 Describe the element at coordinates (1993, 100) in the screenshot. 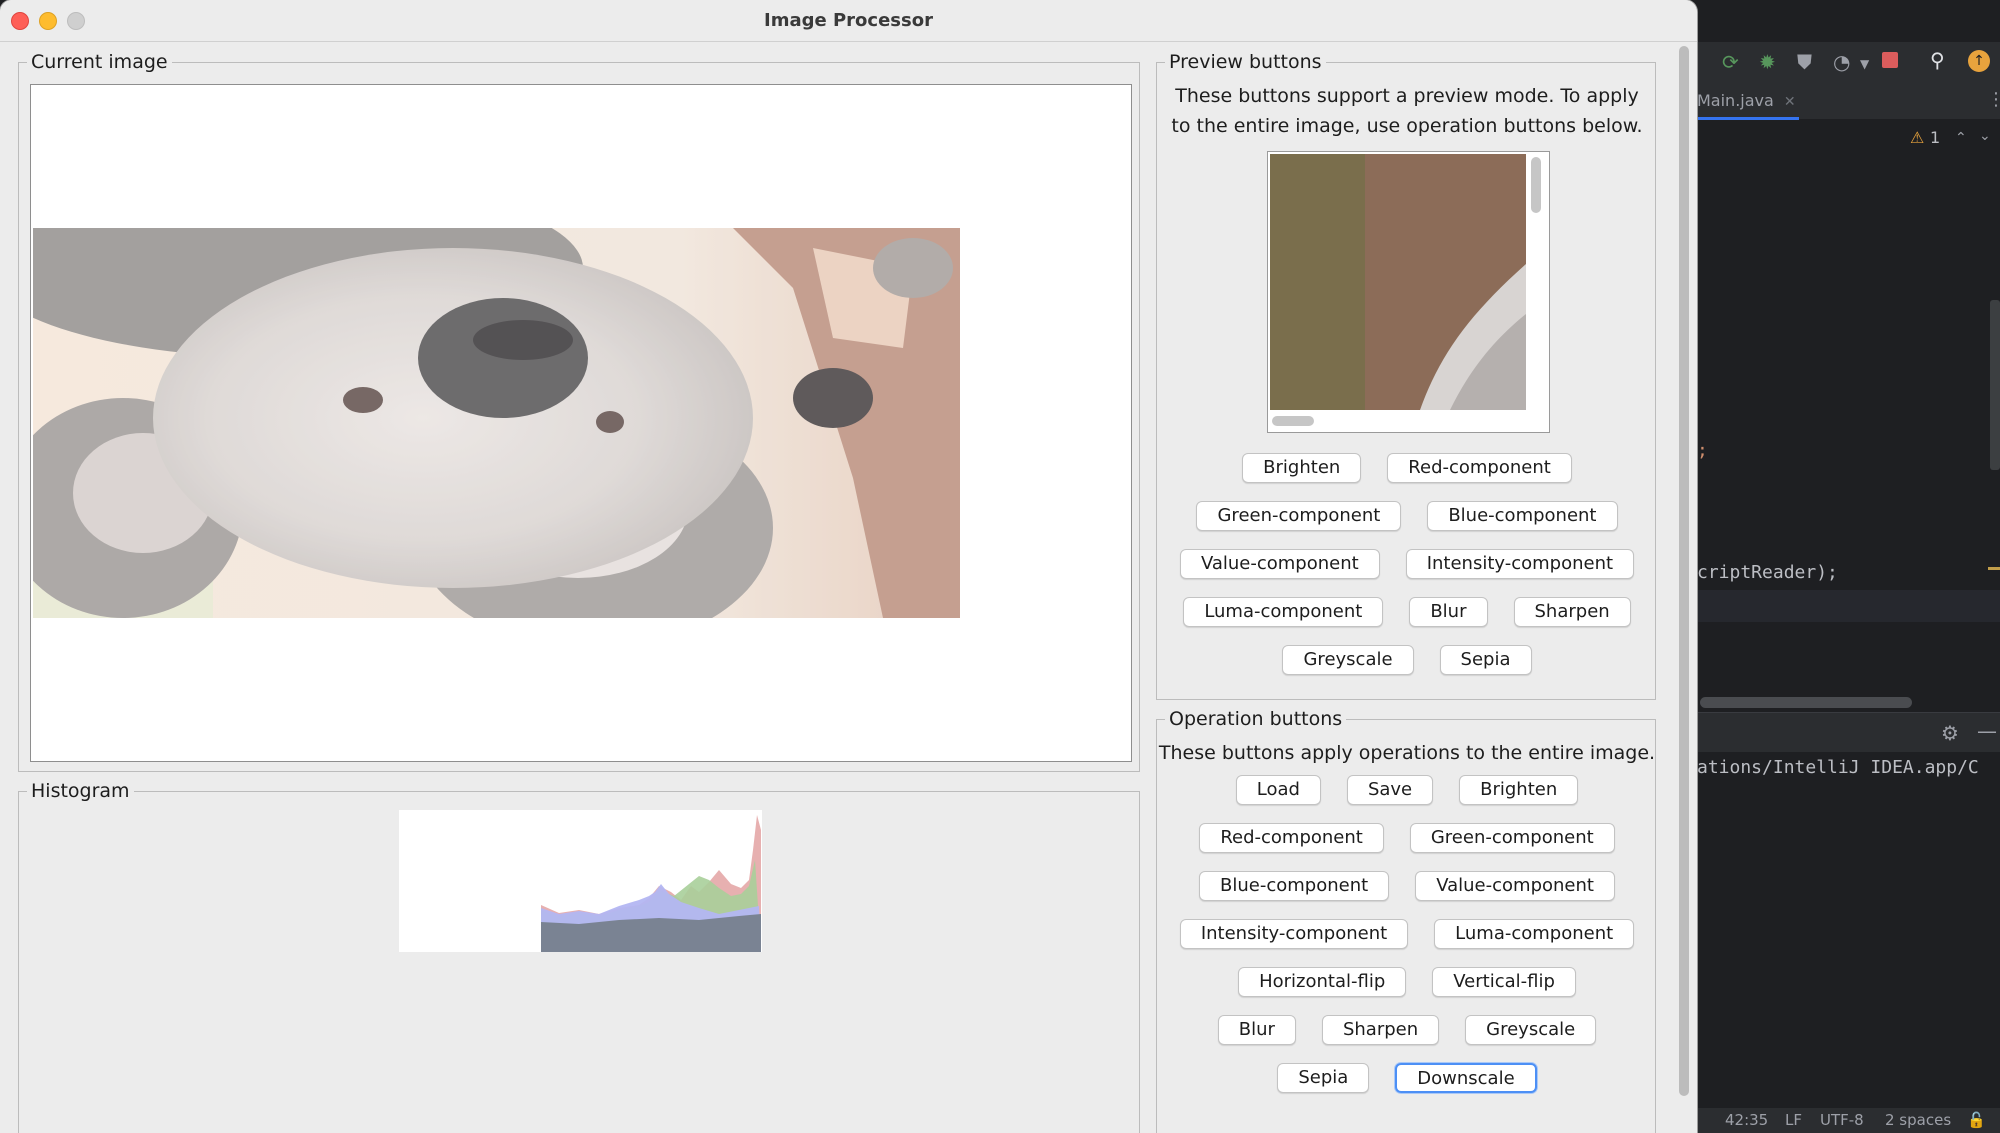

I see `more-vertical-icon: ⋮` at that location.